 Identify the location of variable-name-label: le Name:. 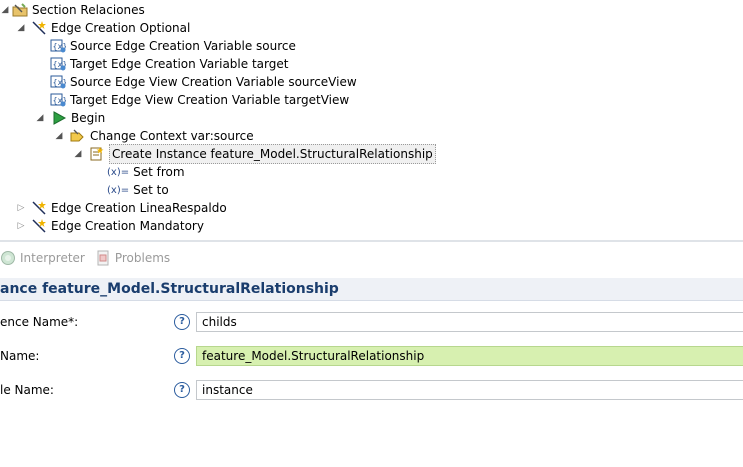
(27, 390).